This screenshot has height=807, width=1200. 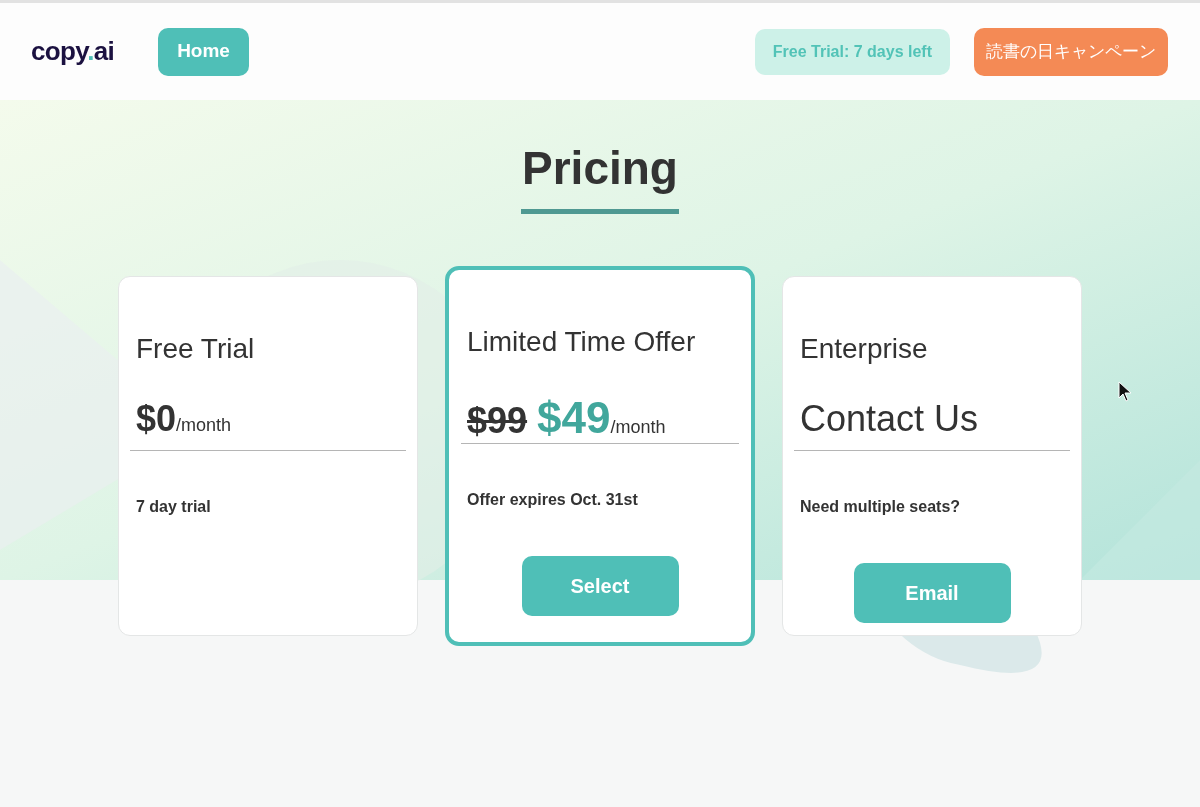 I want to click on trial-badge: Free Trial: 7 days left, so click(x=852, y=51).